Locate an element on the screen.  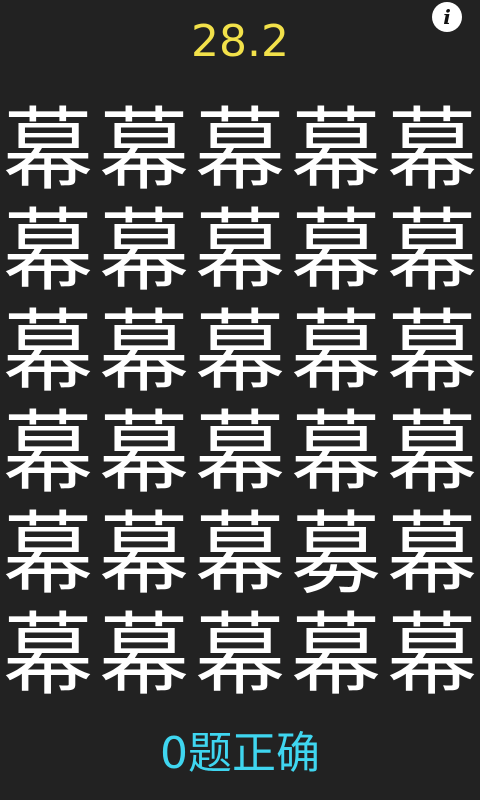
info-icon: i is located at coordinates (447, 17).